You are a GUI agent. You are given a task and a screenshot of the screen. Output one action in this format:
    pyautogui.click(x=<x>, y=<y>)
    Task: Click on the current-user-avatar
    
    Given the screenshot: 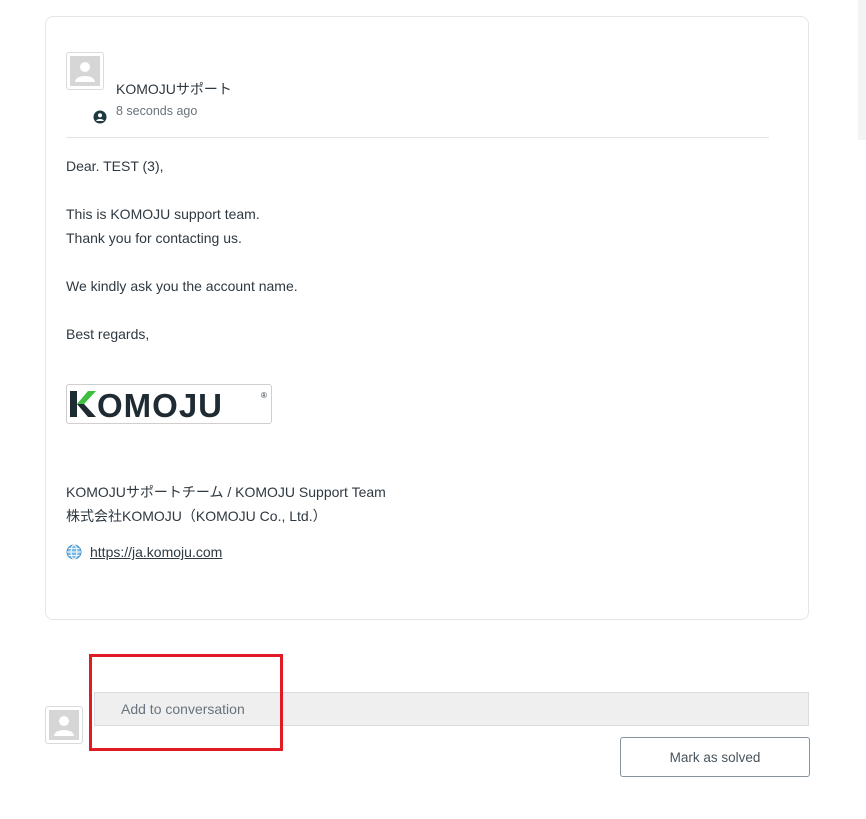 What is the action you would take?
    pyautogui.click(x=64, y=725)
    